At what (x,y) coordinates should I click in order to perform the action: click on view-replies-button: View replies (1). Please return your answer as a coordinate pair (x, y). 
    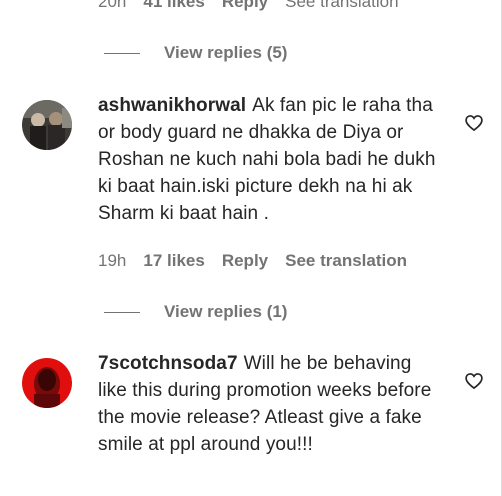
    Looking at the image, I should click on (195, 312).